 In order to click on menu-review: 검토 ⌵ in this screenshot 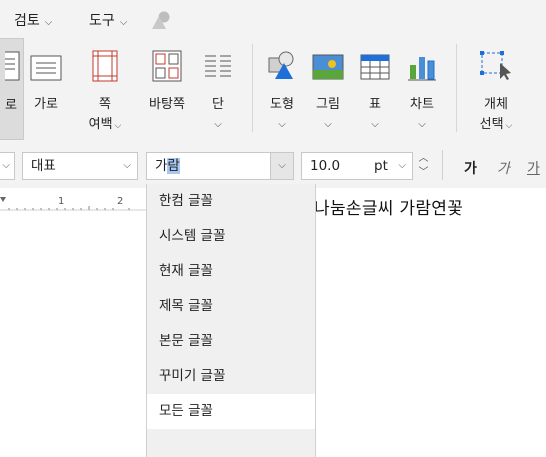, I will do `click(33, 20)`.